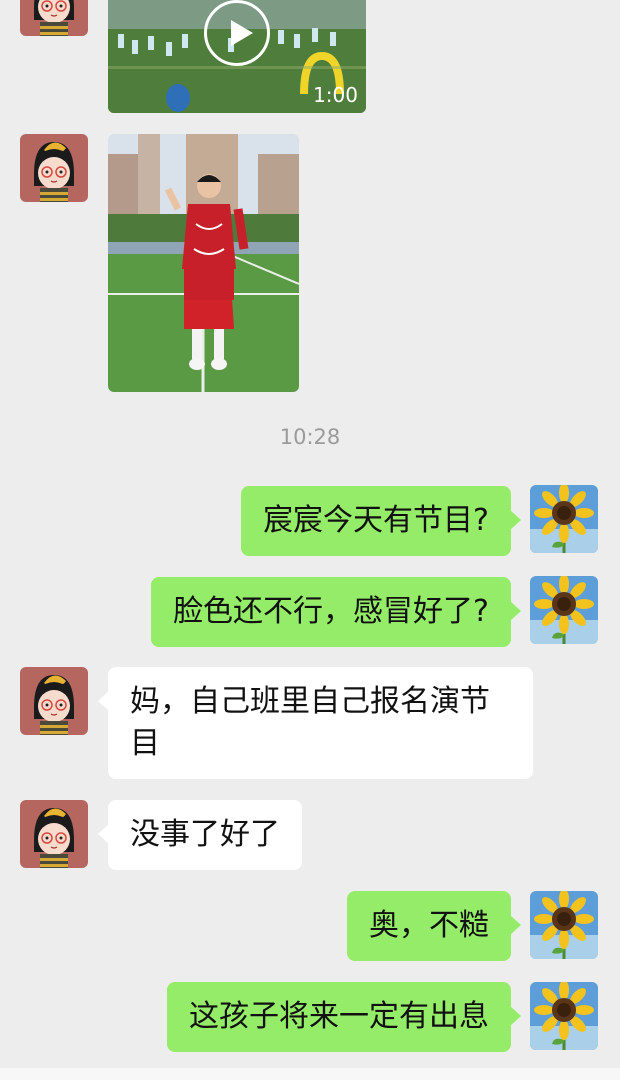  Describe the element at coordinates (315, 723) in the screenshot. I see `message-bubble-incoming: 妈，自己班里自己报名演节目` at that location.